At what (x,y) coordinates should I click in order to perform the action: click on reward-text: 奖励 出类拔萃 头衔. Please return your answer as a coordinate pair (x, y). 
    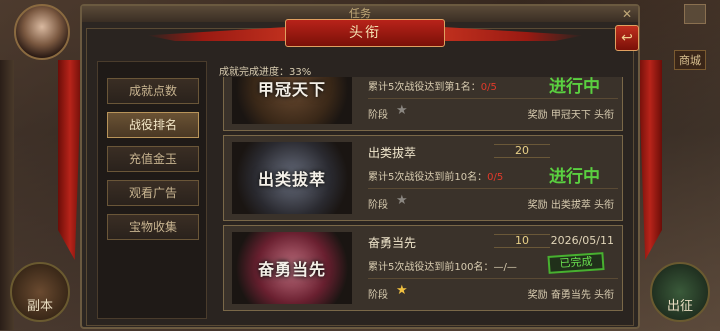
    Looking at the image, I should click on (570, 205).